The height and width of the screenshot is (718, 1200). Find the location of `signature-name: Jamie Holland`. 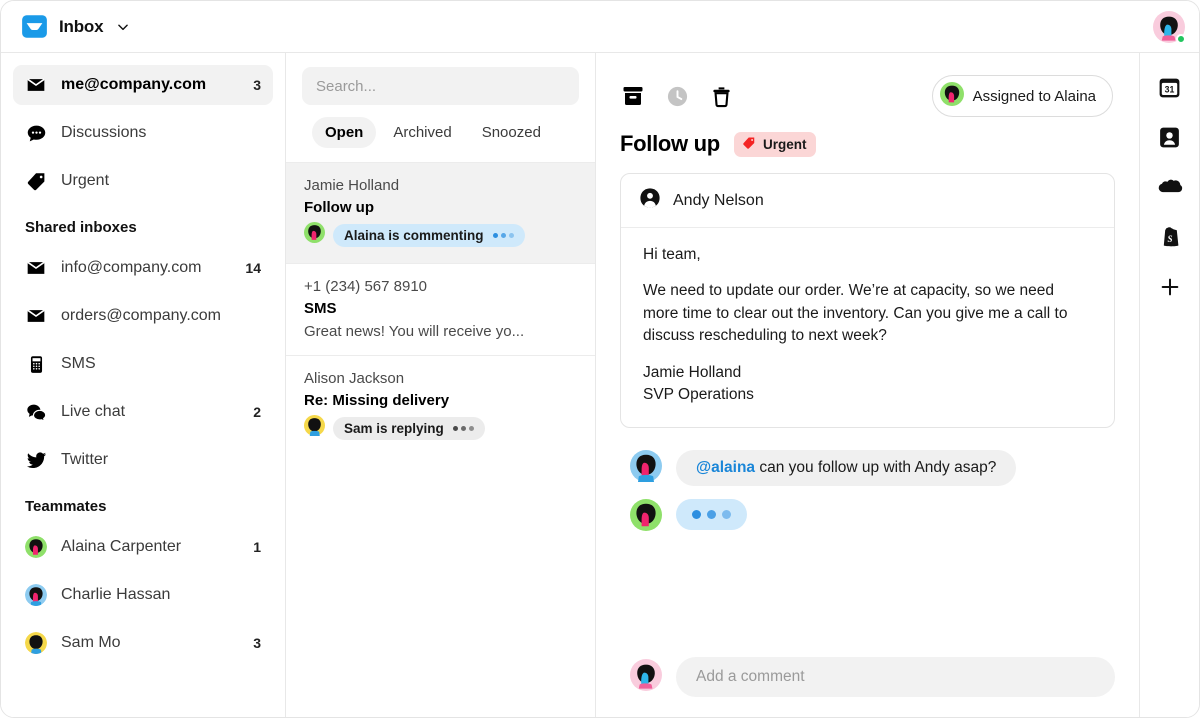

signature-name: Jamie Holland is located at coordinates (692, 372).